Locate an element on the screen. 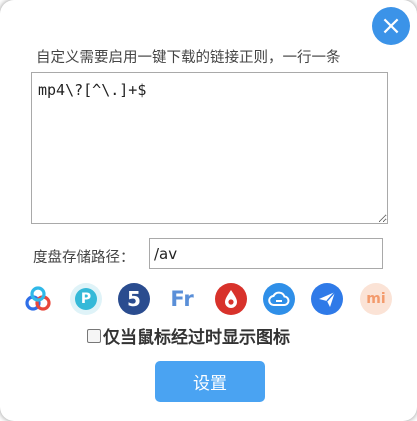 The height and width of the screenshot is (421, 417). pikpak-icon: P is located at coordinates (86, 299).